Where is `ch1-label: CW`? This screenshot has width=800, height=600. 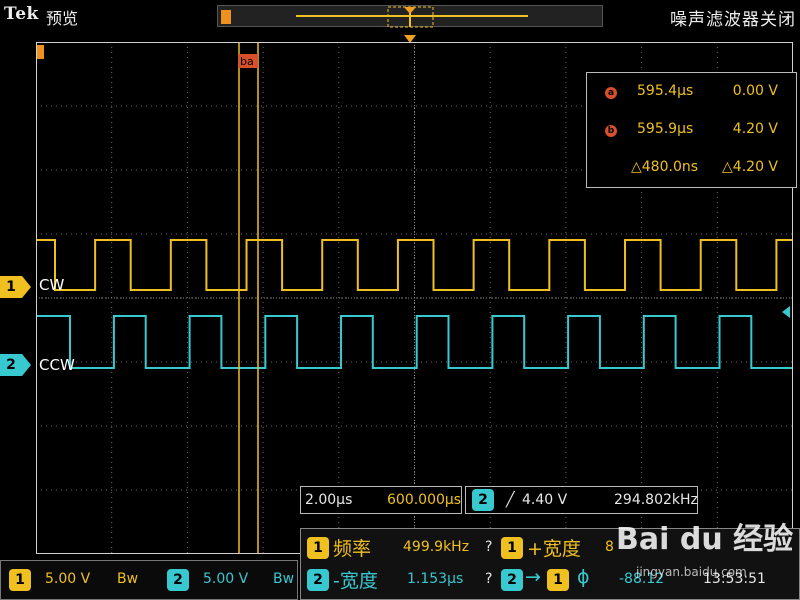
ch1-label: CW is located at coordinates (52, 285).